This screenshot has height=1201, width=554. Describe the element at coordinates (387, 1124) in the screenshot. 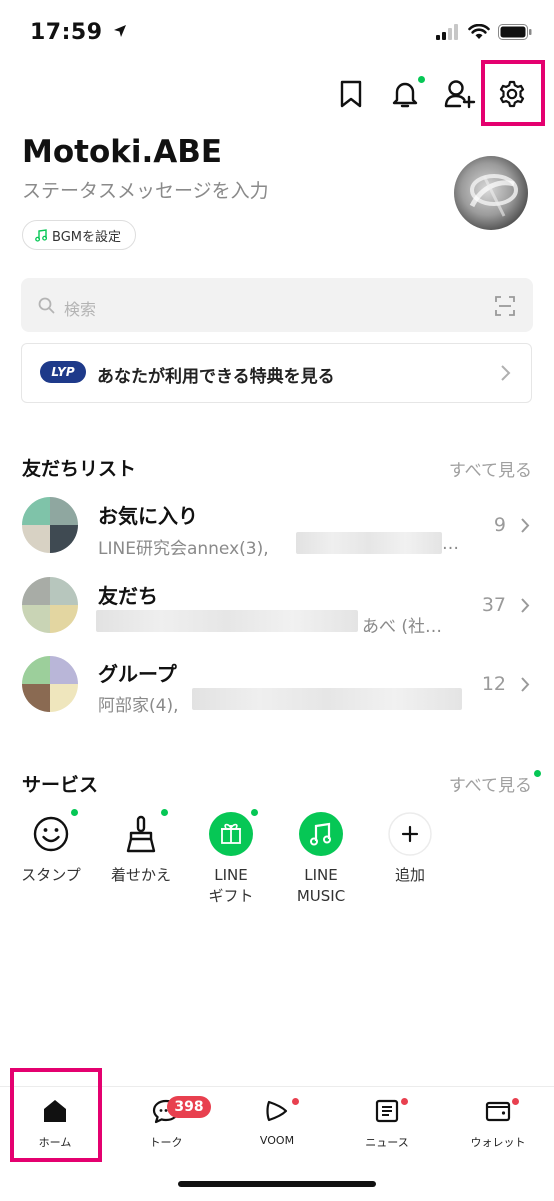

I see `tab-news: ニュース` at that location.